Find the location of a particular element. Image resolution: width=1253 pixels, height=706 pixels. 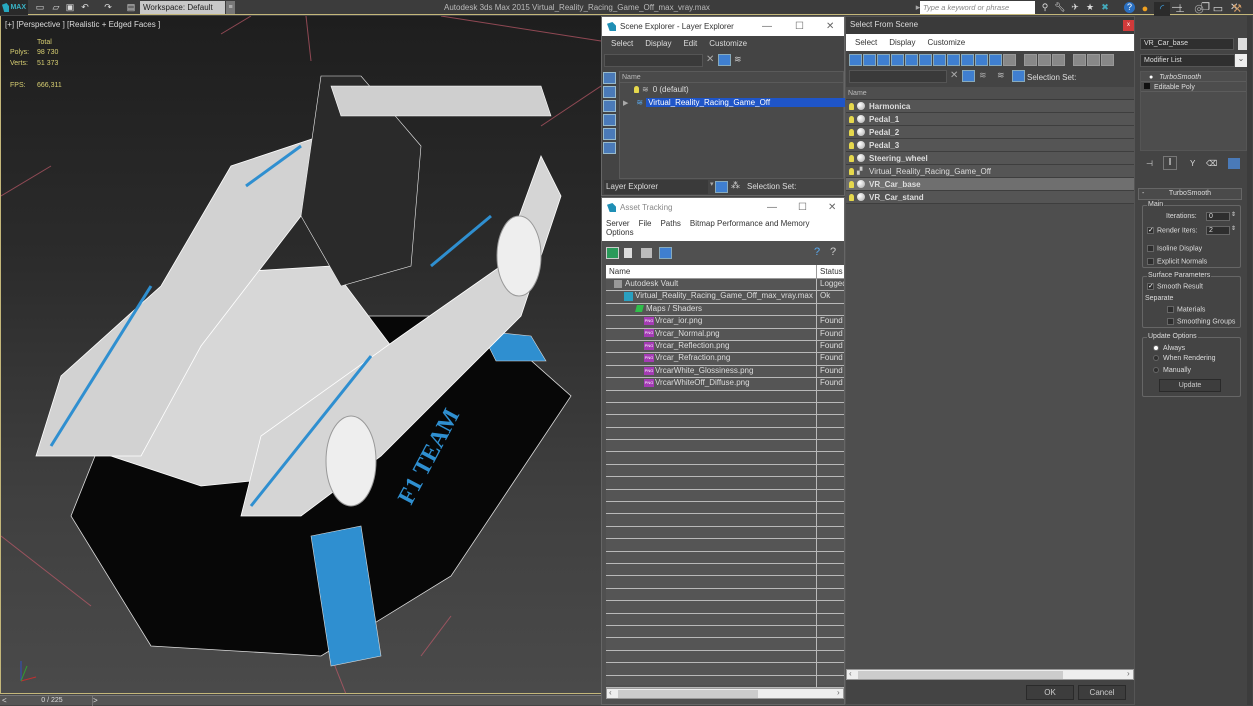

display-bones-icon is located at coordinates (967, 60).